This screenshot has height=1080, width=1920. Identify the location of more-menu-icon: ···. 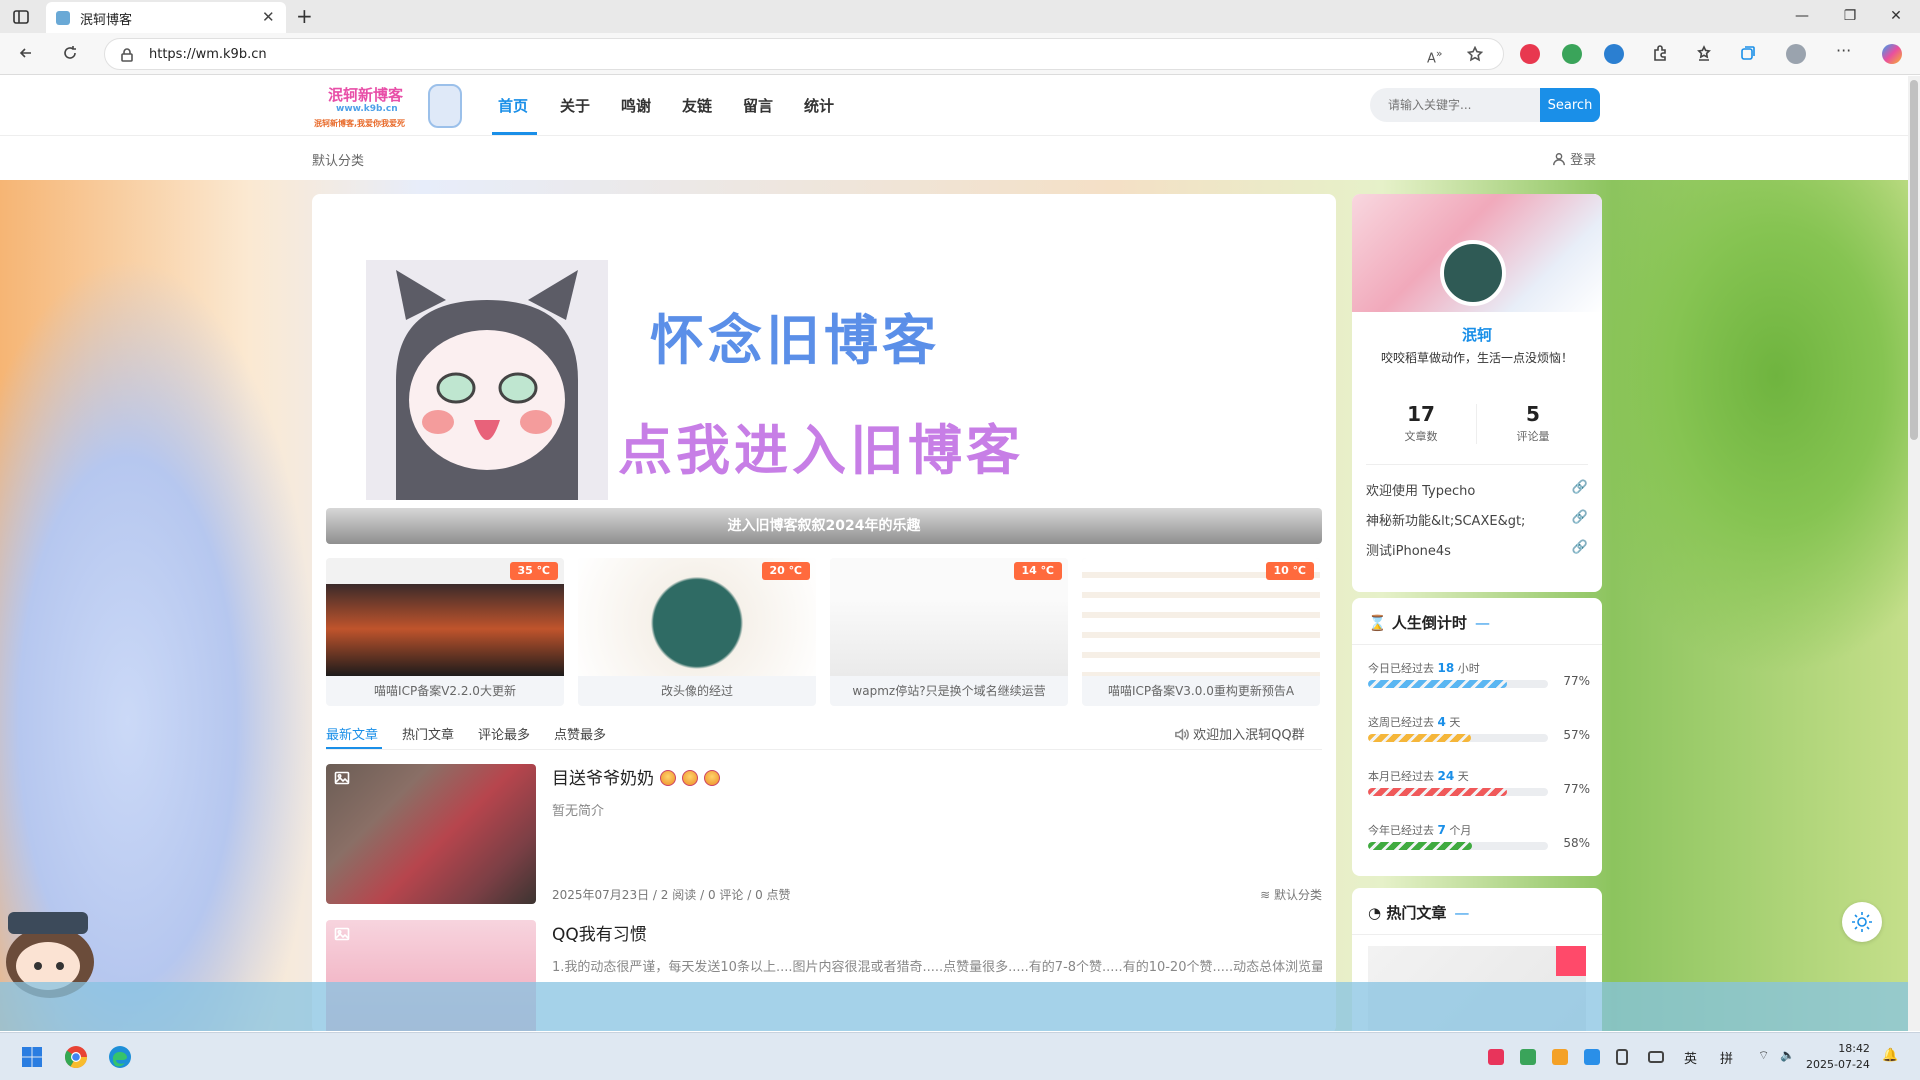
(1843, 50).